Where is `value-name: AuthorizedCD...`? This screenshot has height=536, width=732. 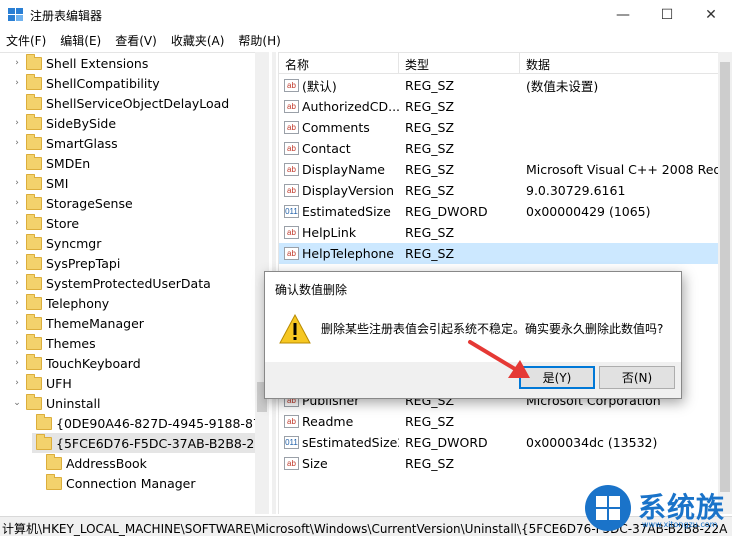
value-name: AuthorizedCD... is located at coordinates (350, 106).